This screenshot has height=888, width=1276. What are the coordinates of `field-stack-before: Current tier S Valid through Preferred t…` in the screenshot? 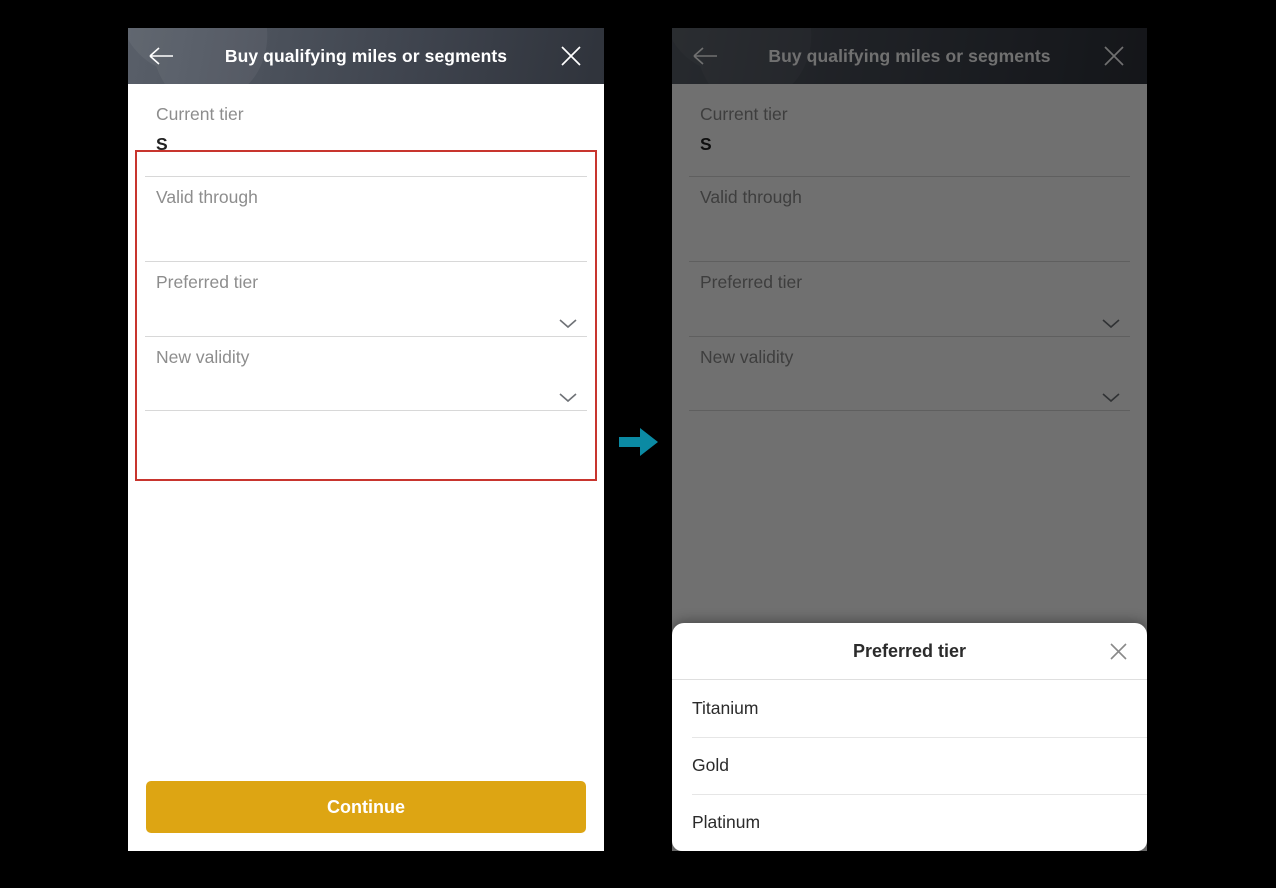 It's located at (366, 252).